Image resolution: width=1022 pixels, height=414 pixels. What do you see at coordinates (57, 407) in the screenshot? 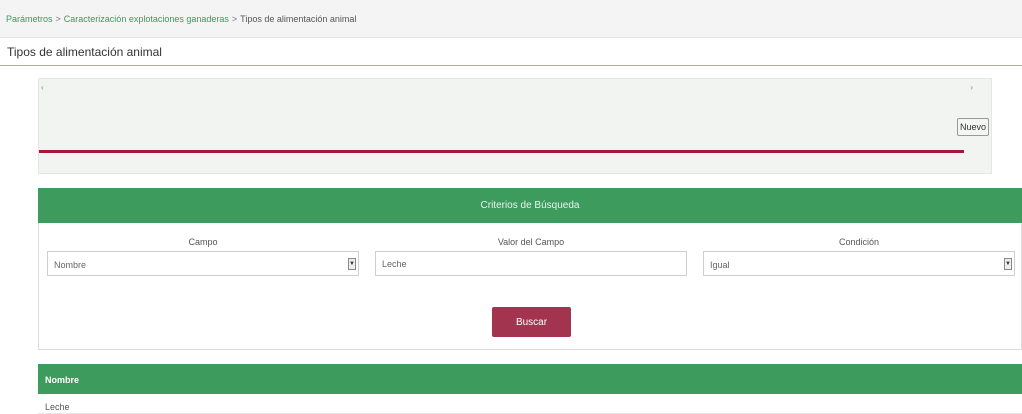
I see `table-cell-nombre: Leche` at bounding box center [57, 407].